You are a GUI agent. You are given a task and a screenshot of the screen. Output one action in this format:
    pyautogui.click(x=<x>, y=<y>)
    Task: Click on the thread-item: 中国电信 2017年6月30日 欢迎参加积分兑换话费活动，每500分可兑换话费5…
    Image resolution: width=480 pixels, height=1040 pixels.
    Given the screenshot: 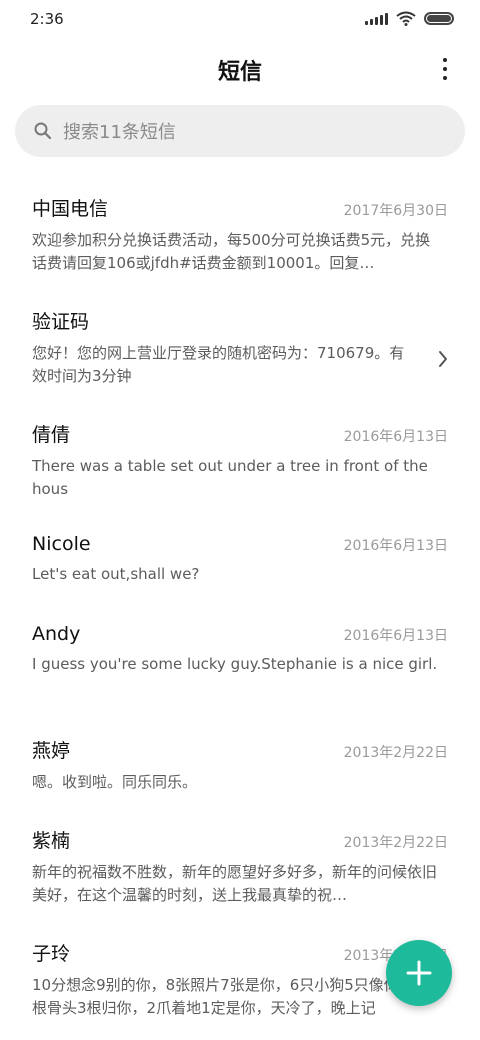 What is the action you would take?
    pyautogui.click(x=240, y=236)
    